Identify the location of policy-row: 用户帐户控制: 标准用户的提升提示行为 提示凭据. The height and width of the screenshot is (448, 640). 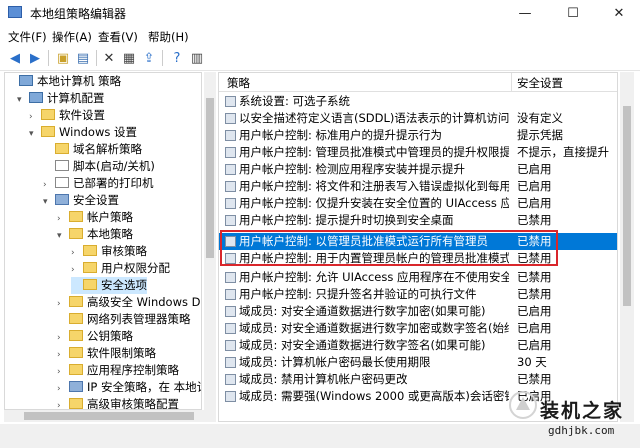
(418, 135).